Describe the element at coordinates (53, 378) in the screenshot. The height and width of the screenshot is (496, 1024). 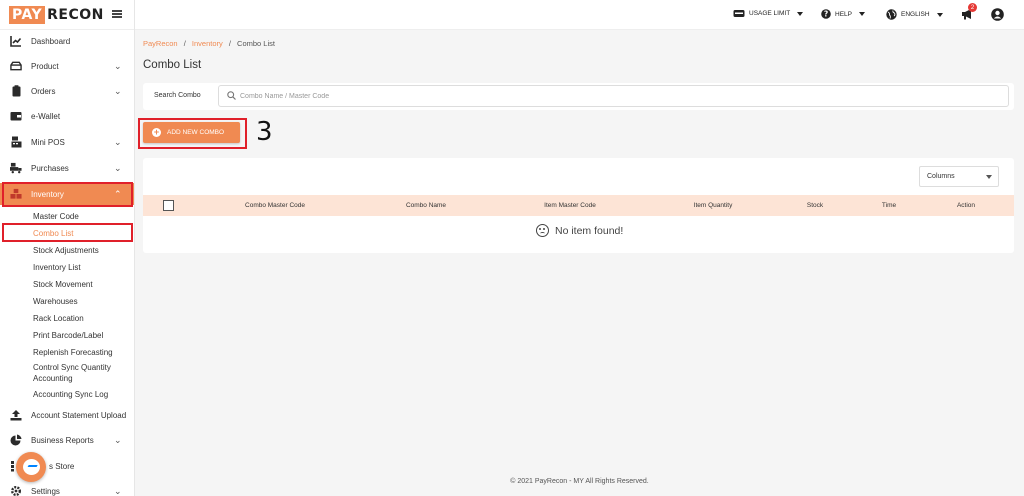
I see `sub-item-accounting: Accounting` at that location.